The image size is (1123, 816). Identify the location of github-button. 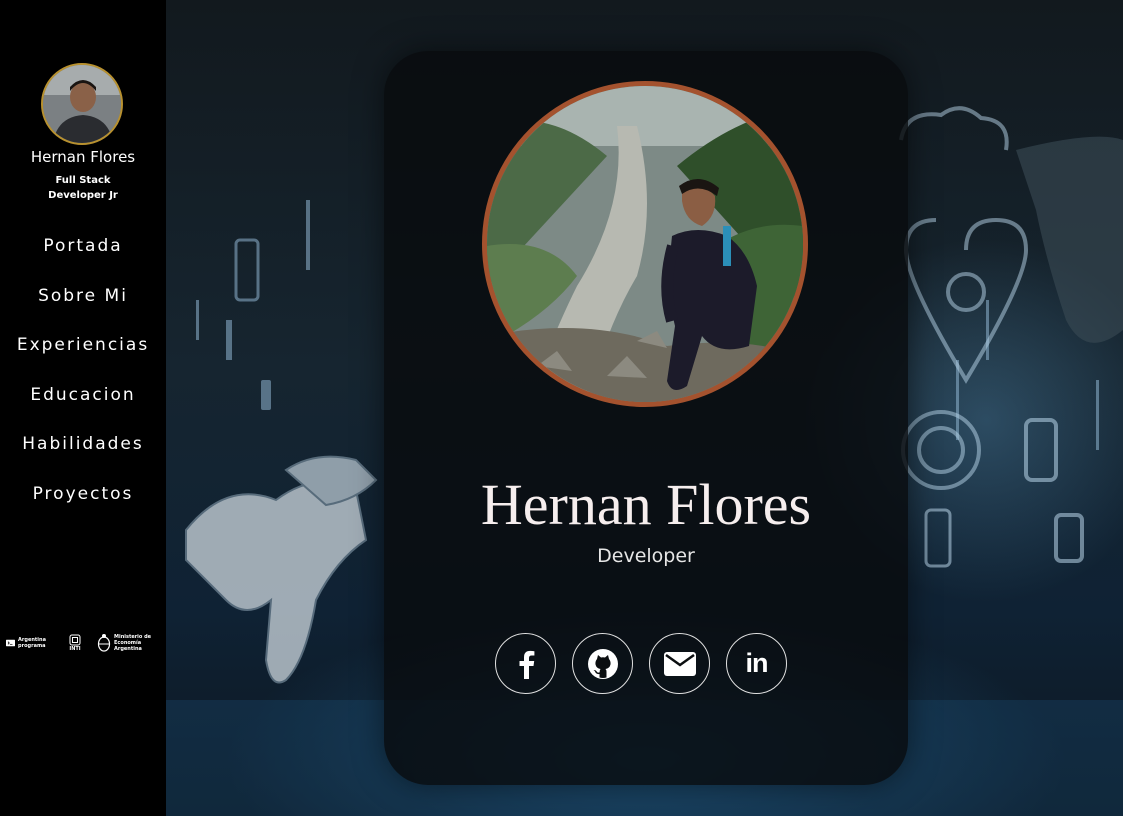
(602, 663).